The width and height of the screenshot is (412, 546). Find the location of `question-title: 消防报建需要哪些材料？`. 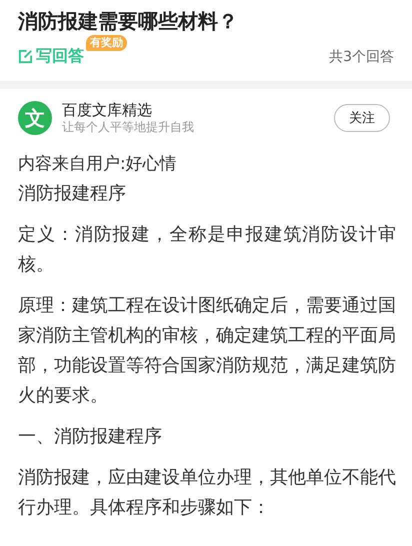

question-title: 消防报建需要哪些材料？ is located at coordinates (128, 21).